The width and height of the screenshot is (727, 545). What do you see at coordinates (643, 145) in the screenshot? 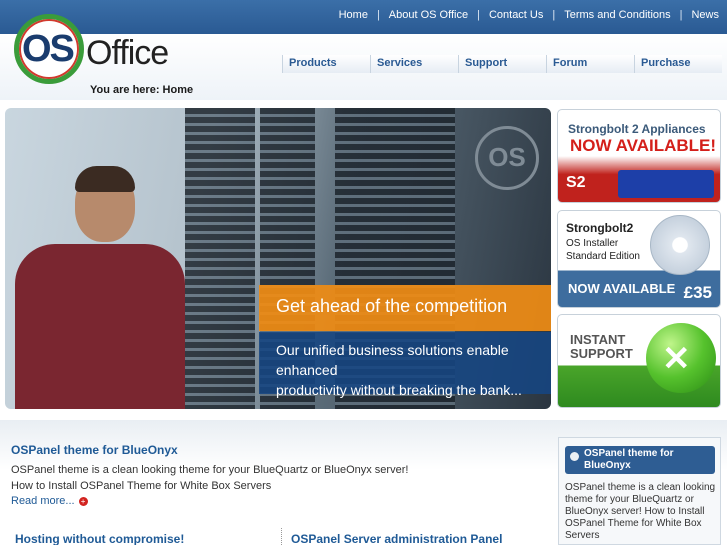
I see `promo-subtitle: NOW AVAILABLE!` at bounding box center [643, 145].